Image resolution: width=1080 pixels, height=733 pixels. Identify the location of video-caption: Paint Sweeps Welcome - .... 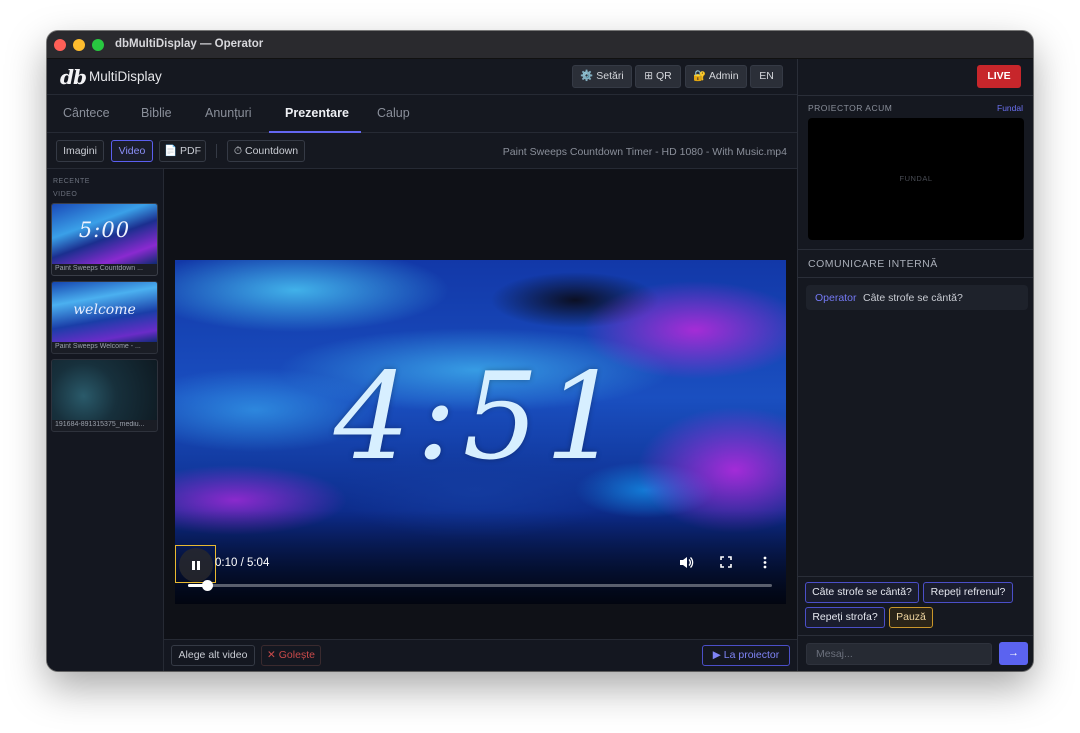
(98, 346).